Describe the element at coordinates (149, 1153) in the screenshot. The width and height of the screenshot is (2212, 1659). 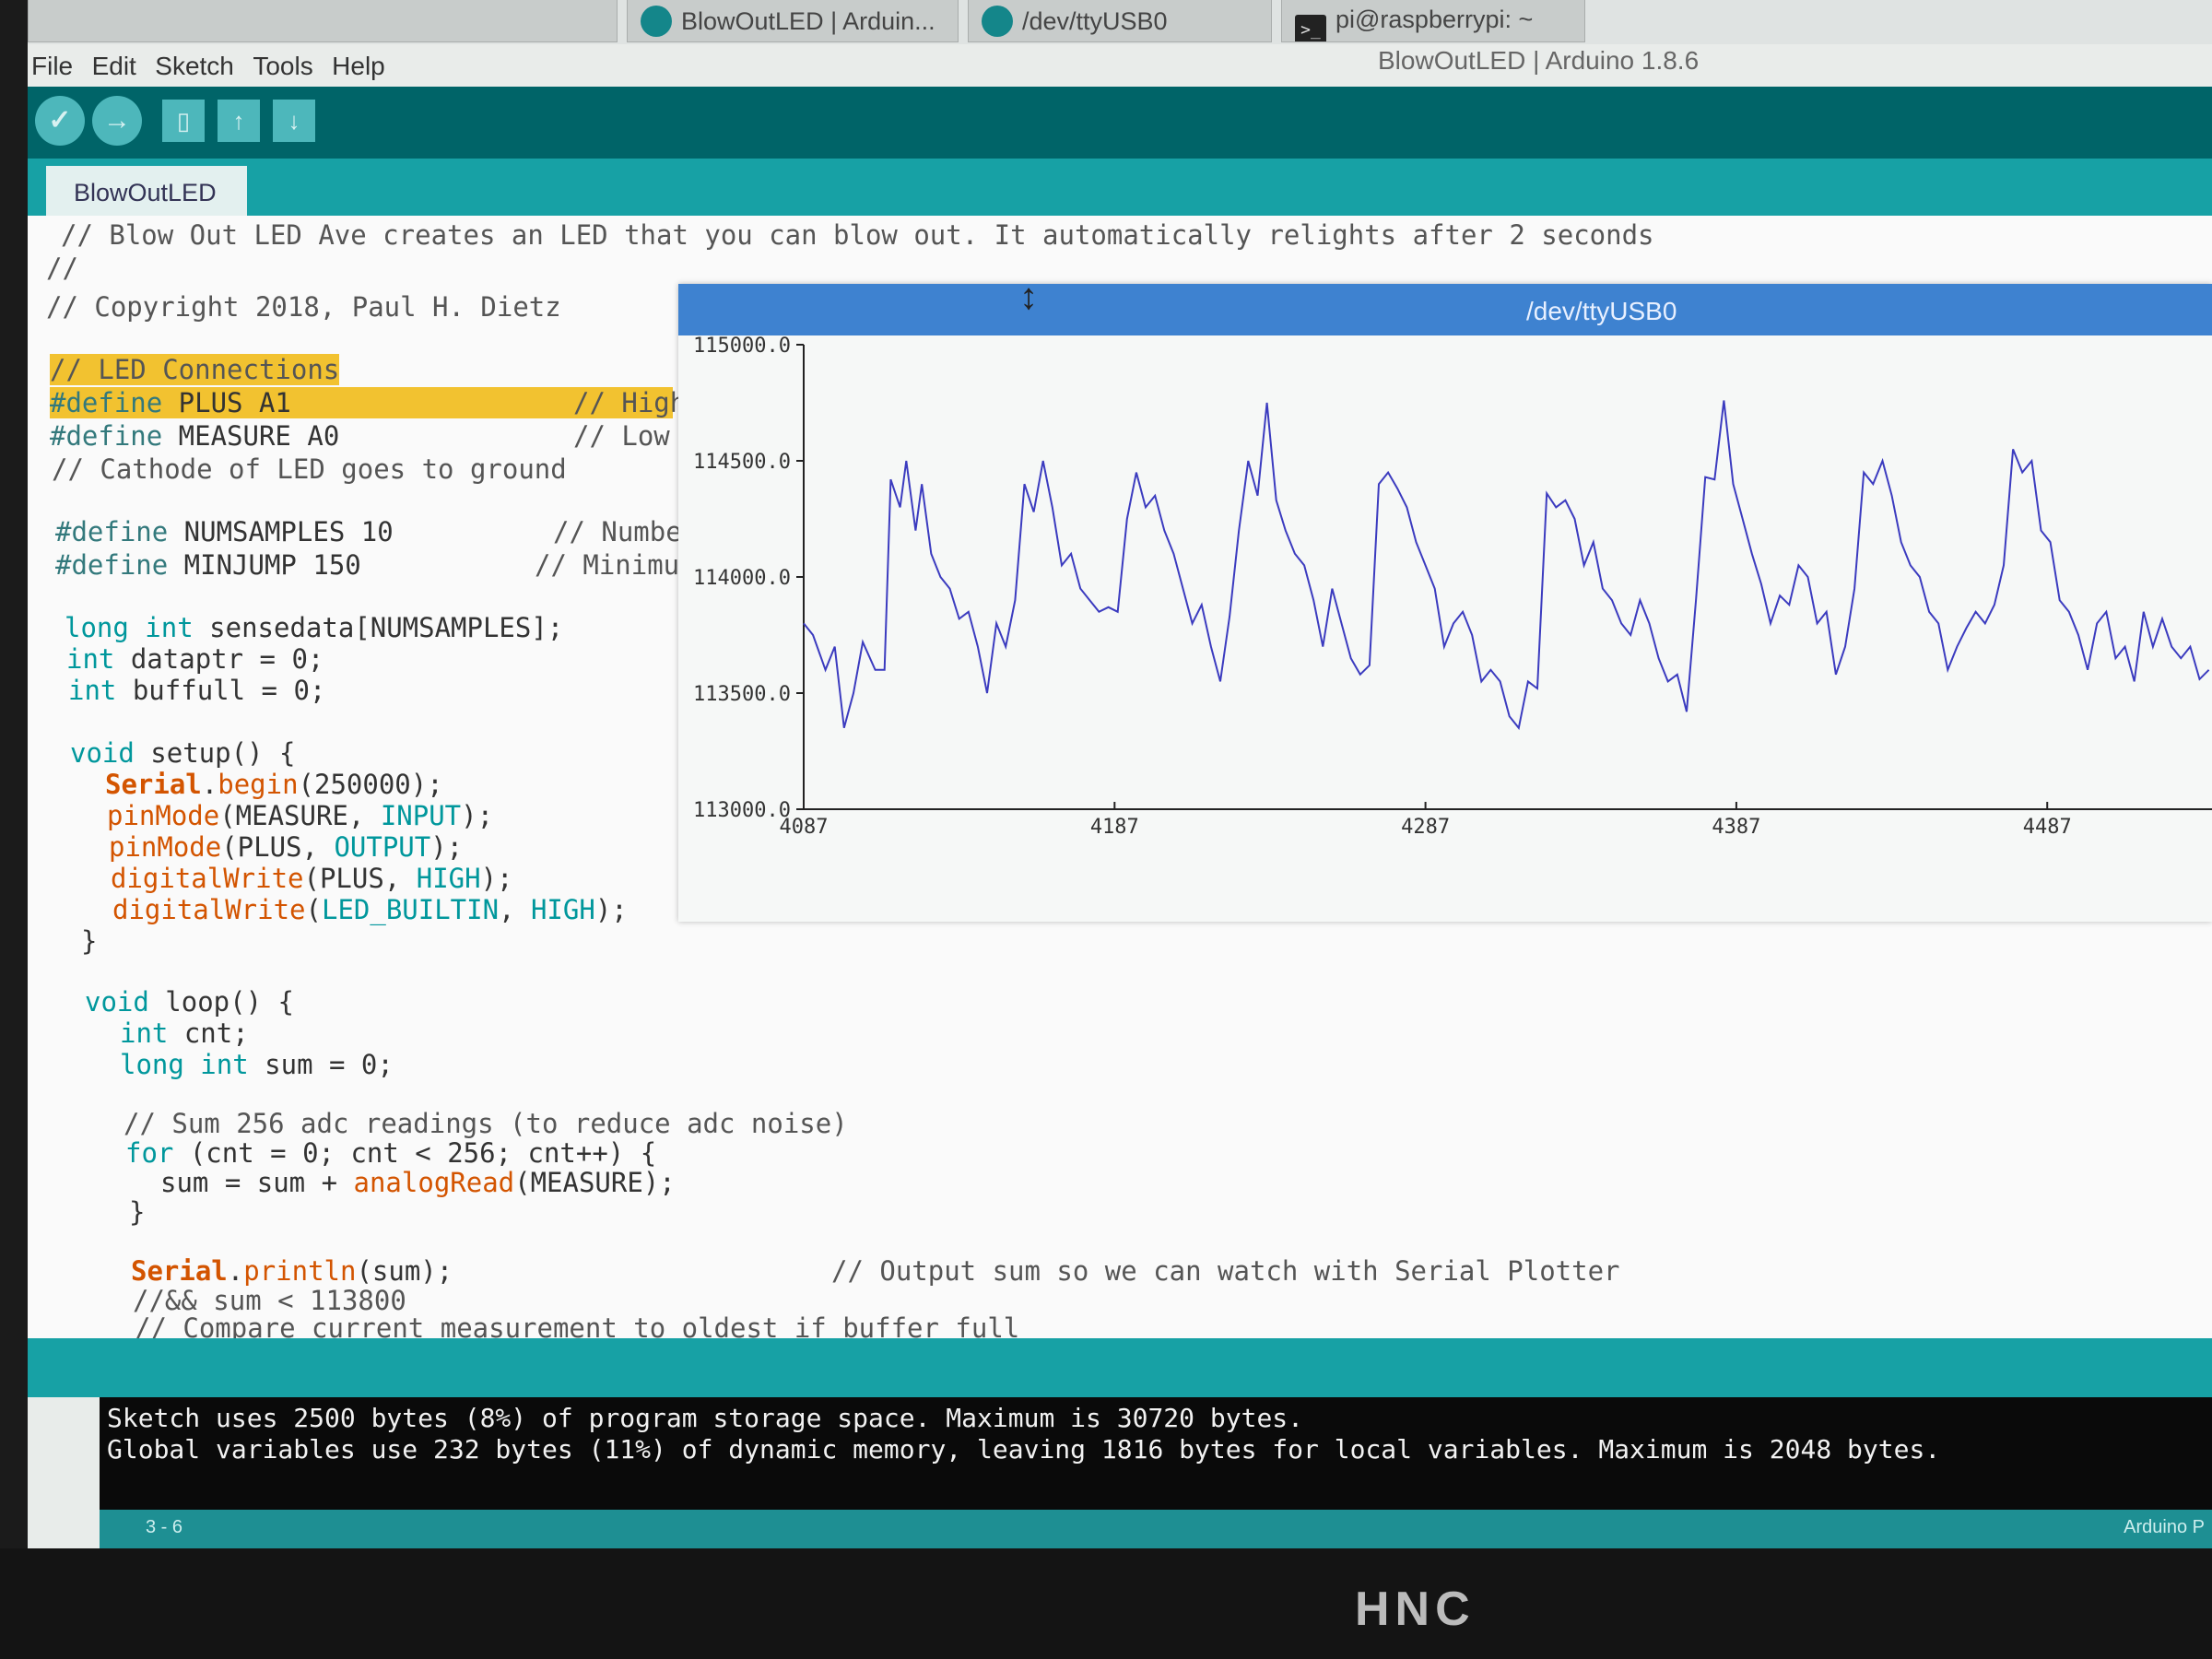
I see `code-token: for` at that location.